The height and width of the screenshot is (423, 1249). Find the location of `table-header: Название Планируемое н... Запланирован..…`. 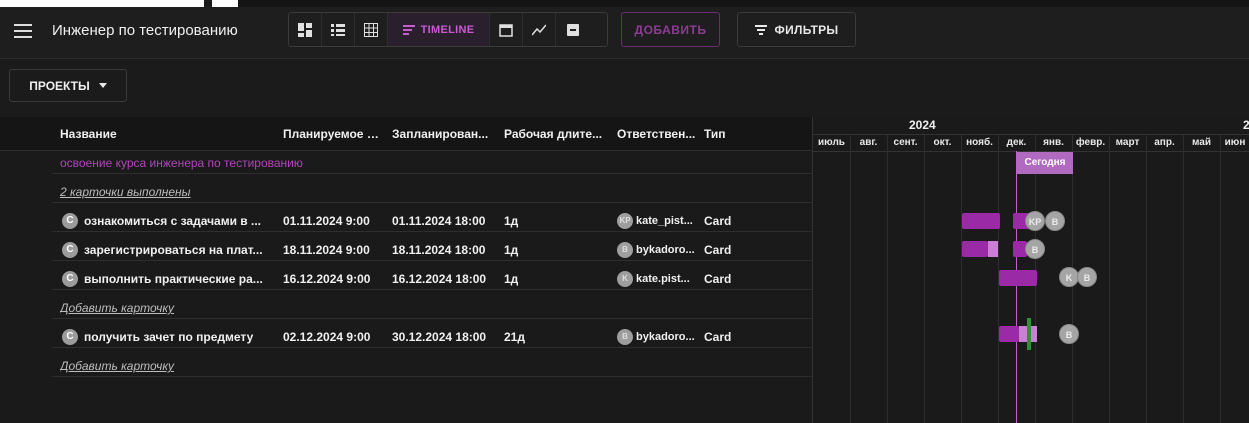

table-header: Название Планируемое н... Запланирован..… is located at coordinates (406, 134).